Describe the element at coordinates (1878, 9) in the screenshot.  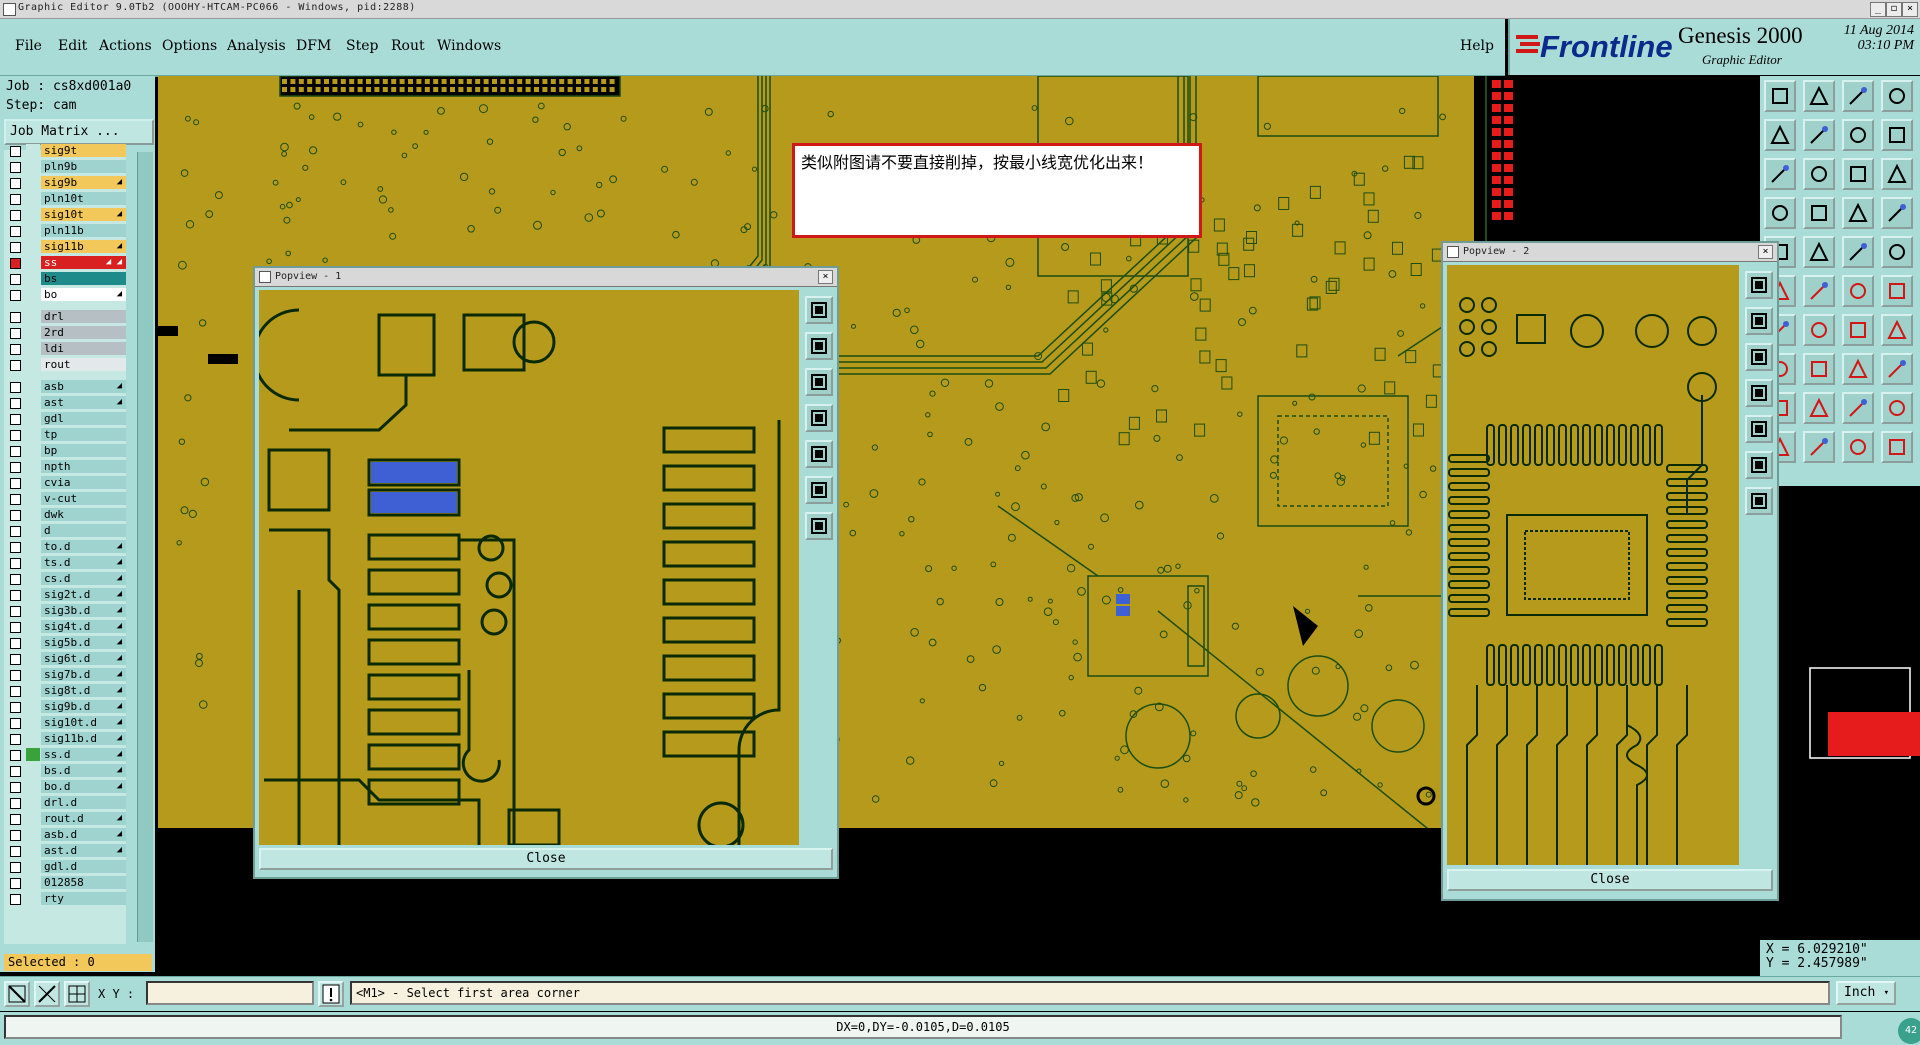
I see `minimize-button: _` at that location.